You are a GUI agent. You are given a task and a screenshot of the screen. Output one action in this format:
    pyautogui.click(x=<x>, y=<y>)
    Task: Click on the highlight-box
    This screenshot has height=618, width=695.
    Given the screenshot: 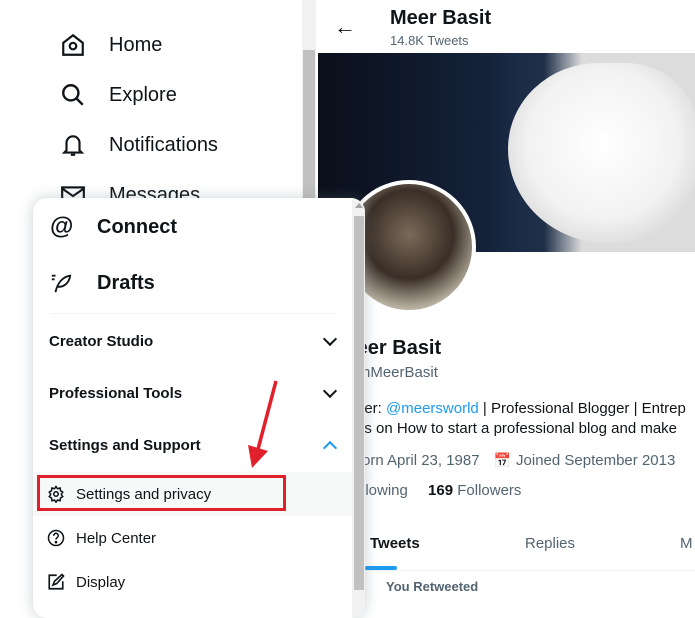 What is the action you would take?
    pyautogui.click(x=161, y=493)
    